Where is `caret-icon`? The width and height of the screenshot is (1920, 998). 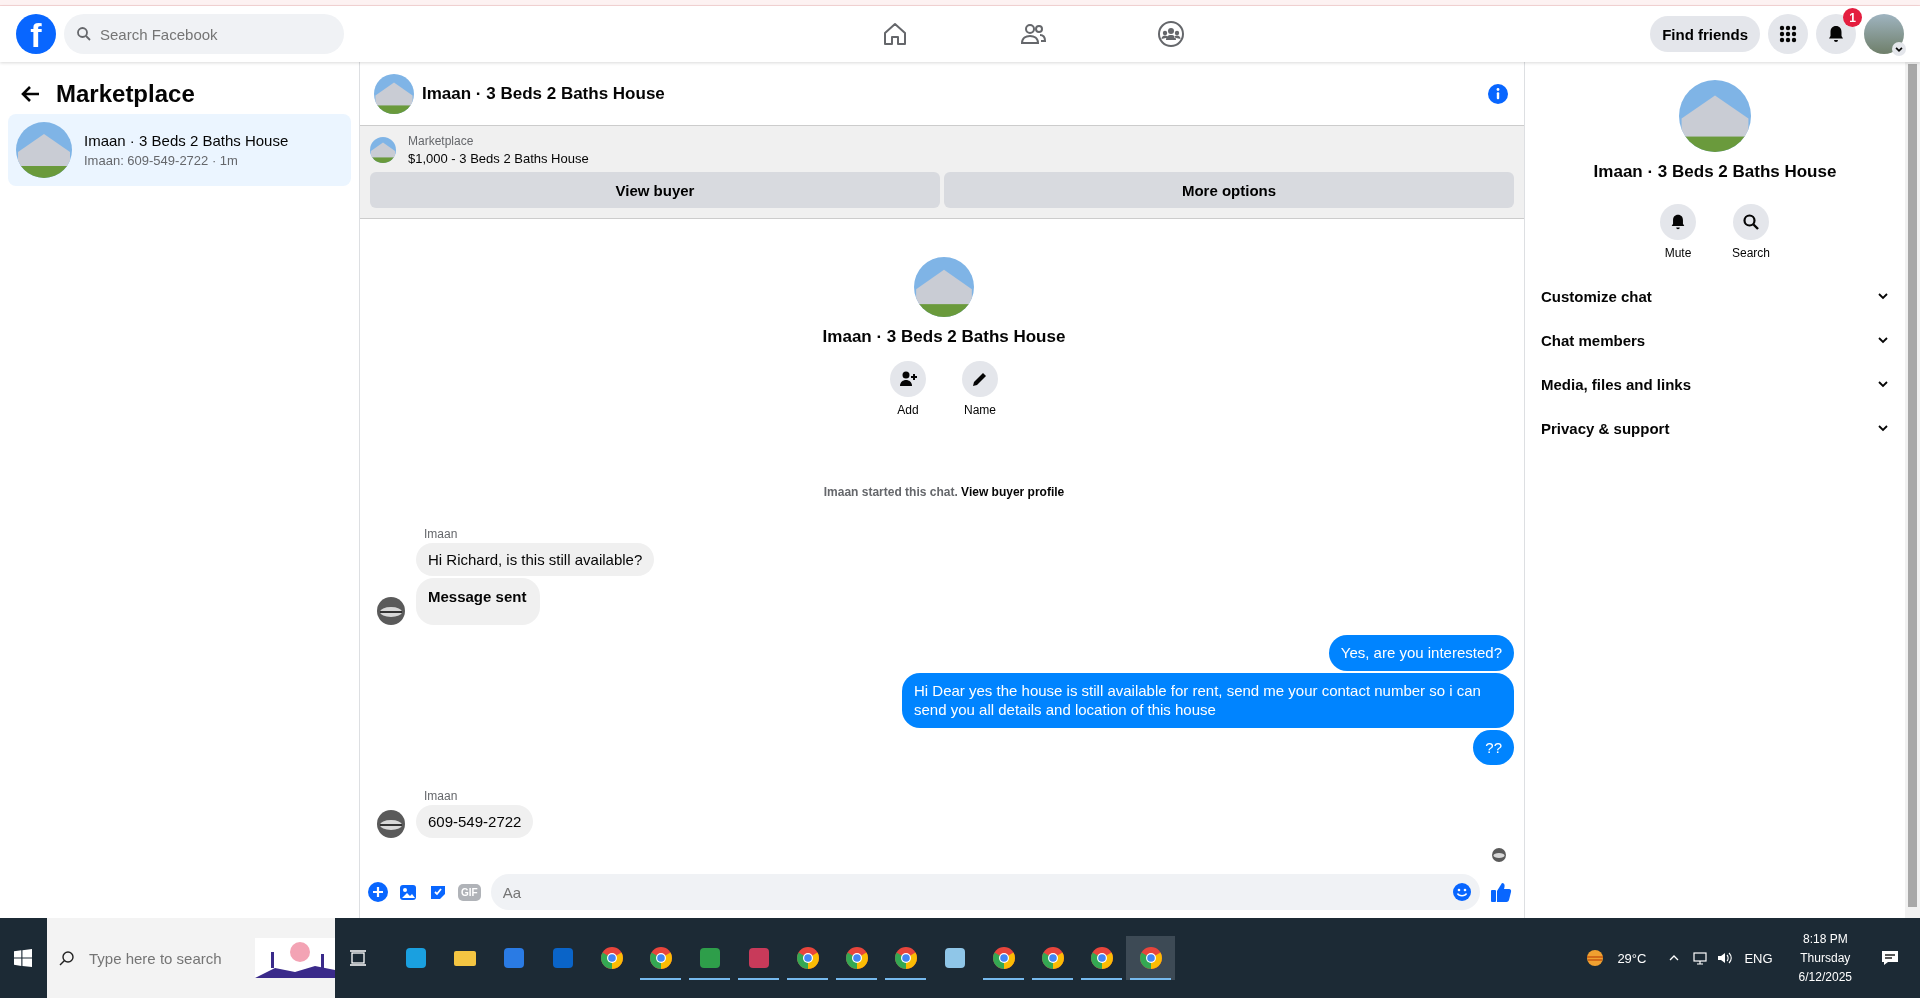
caret-icon is located at coordinates (1899, 49).